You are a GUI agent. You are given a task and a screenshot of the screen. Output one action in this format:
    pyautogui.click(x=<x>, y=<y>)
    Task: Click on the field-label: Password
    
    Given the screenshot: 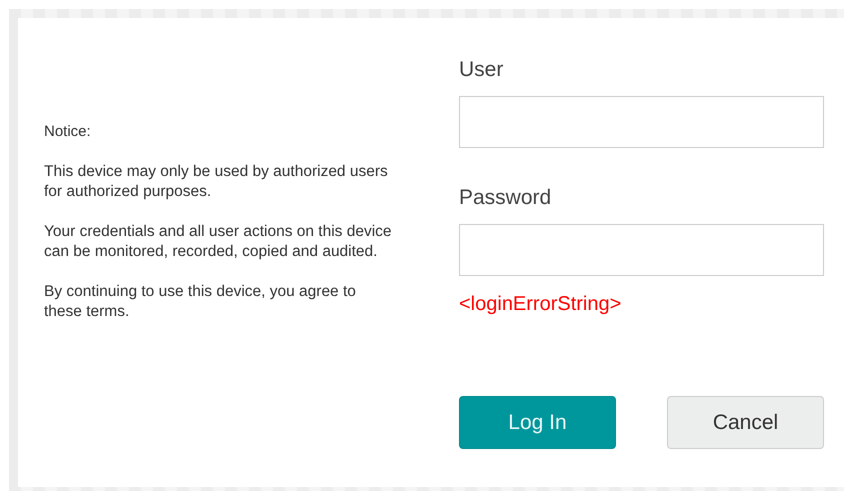 What is the action you would take?
    pyautogui.click(x=505, y=198)
    